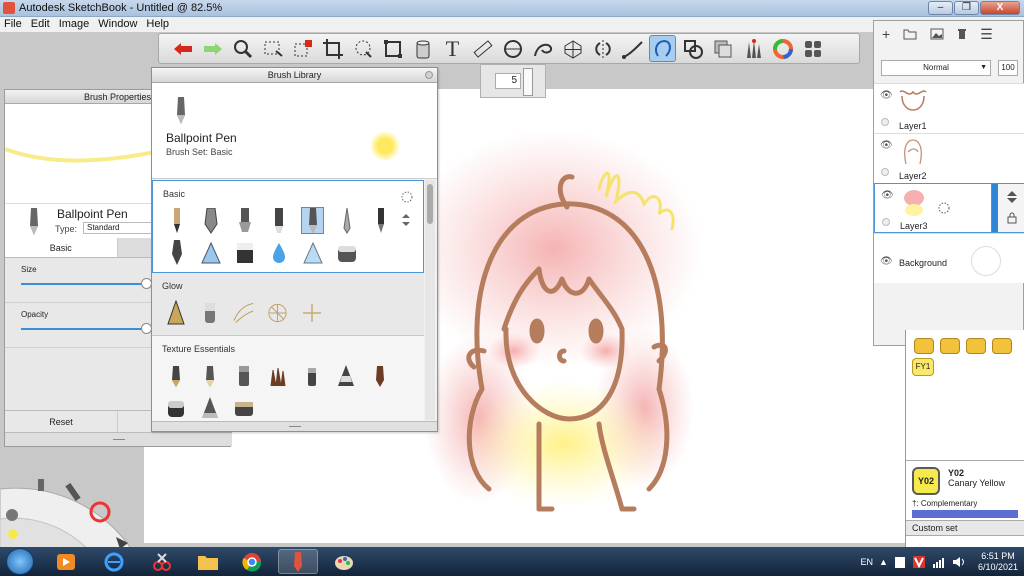  Describe the element at coordinates (209, 312) in the screenshot. I see `glow-marker-brush-icon` at that location.